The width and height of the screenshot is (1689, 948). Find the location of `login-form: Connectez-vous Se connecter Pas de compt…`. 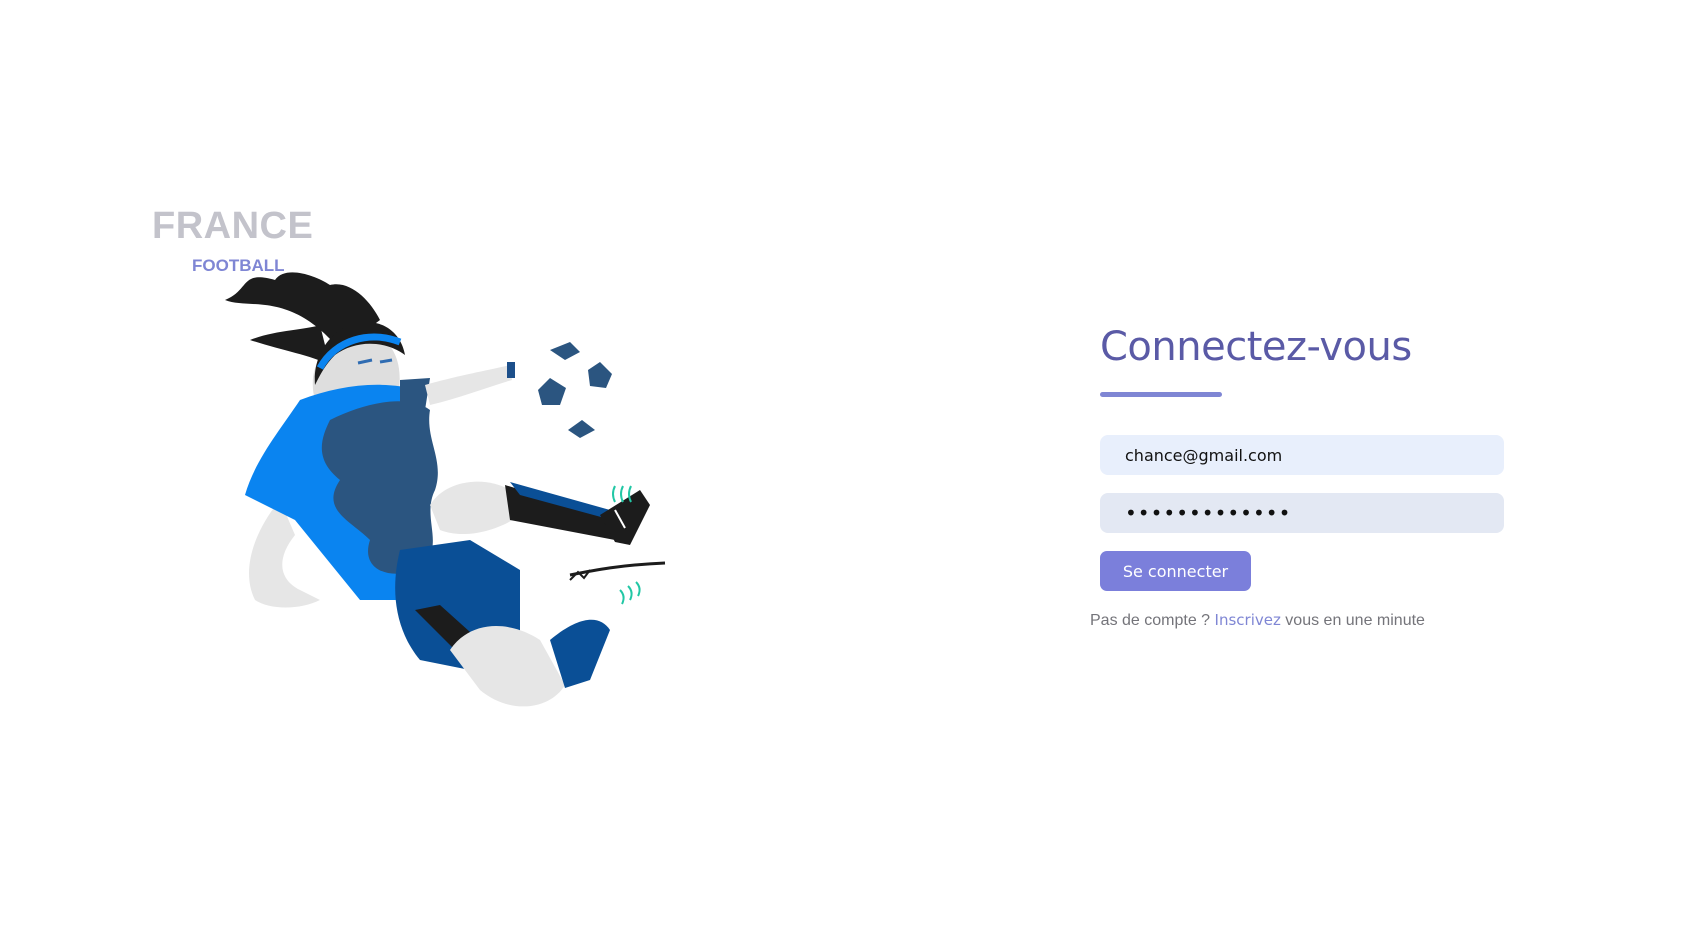

login-form: Connectez-vous Se connecter Pas de compt… is located at coordinates (1297, 476).